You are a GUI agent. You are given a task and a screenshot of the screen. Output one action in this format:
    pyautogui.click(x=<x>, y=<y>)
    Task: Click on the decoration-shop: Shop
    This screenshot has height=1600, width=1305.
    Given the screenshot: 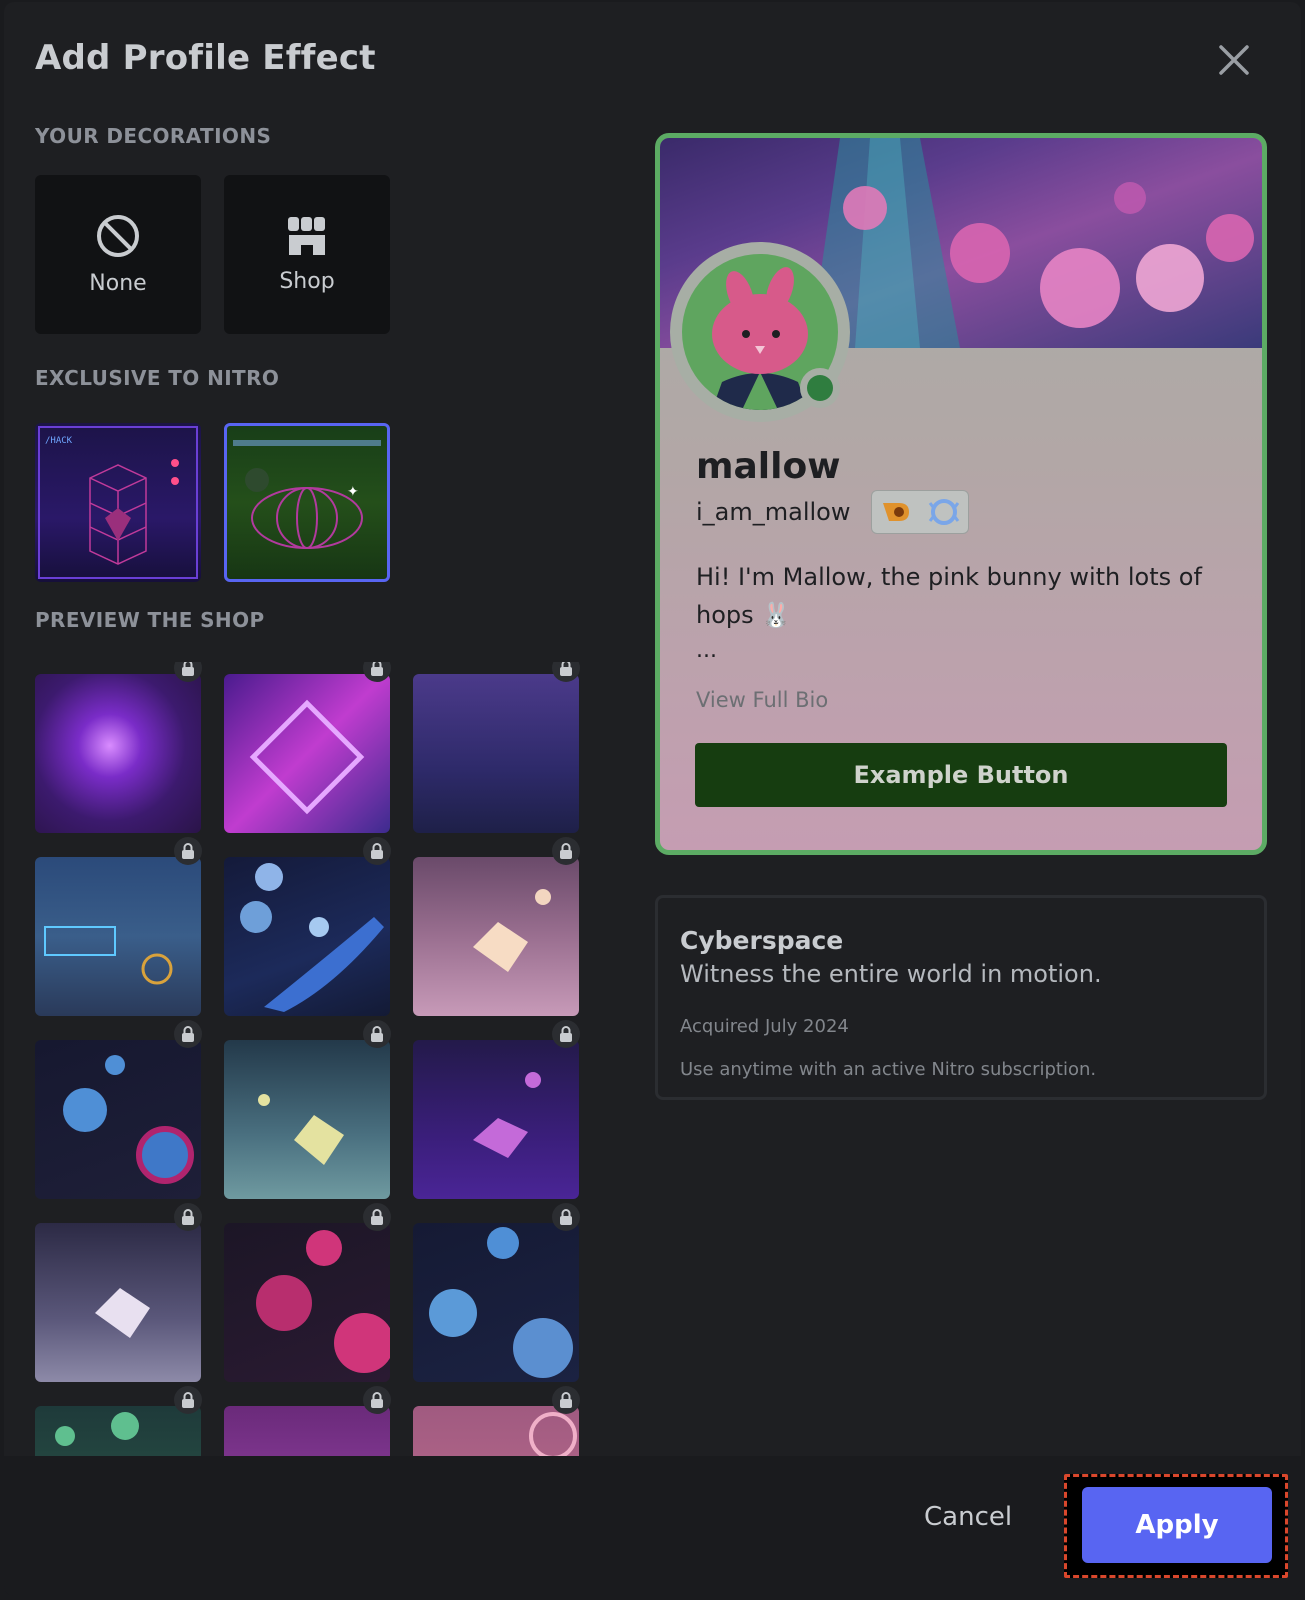 What is the action you would take?
    pyautogui.click(x=307, y=254)
    